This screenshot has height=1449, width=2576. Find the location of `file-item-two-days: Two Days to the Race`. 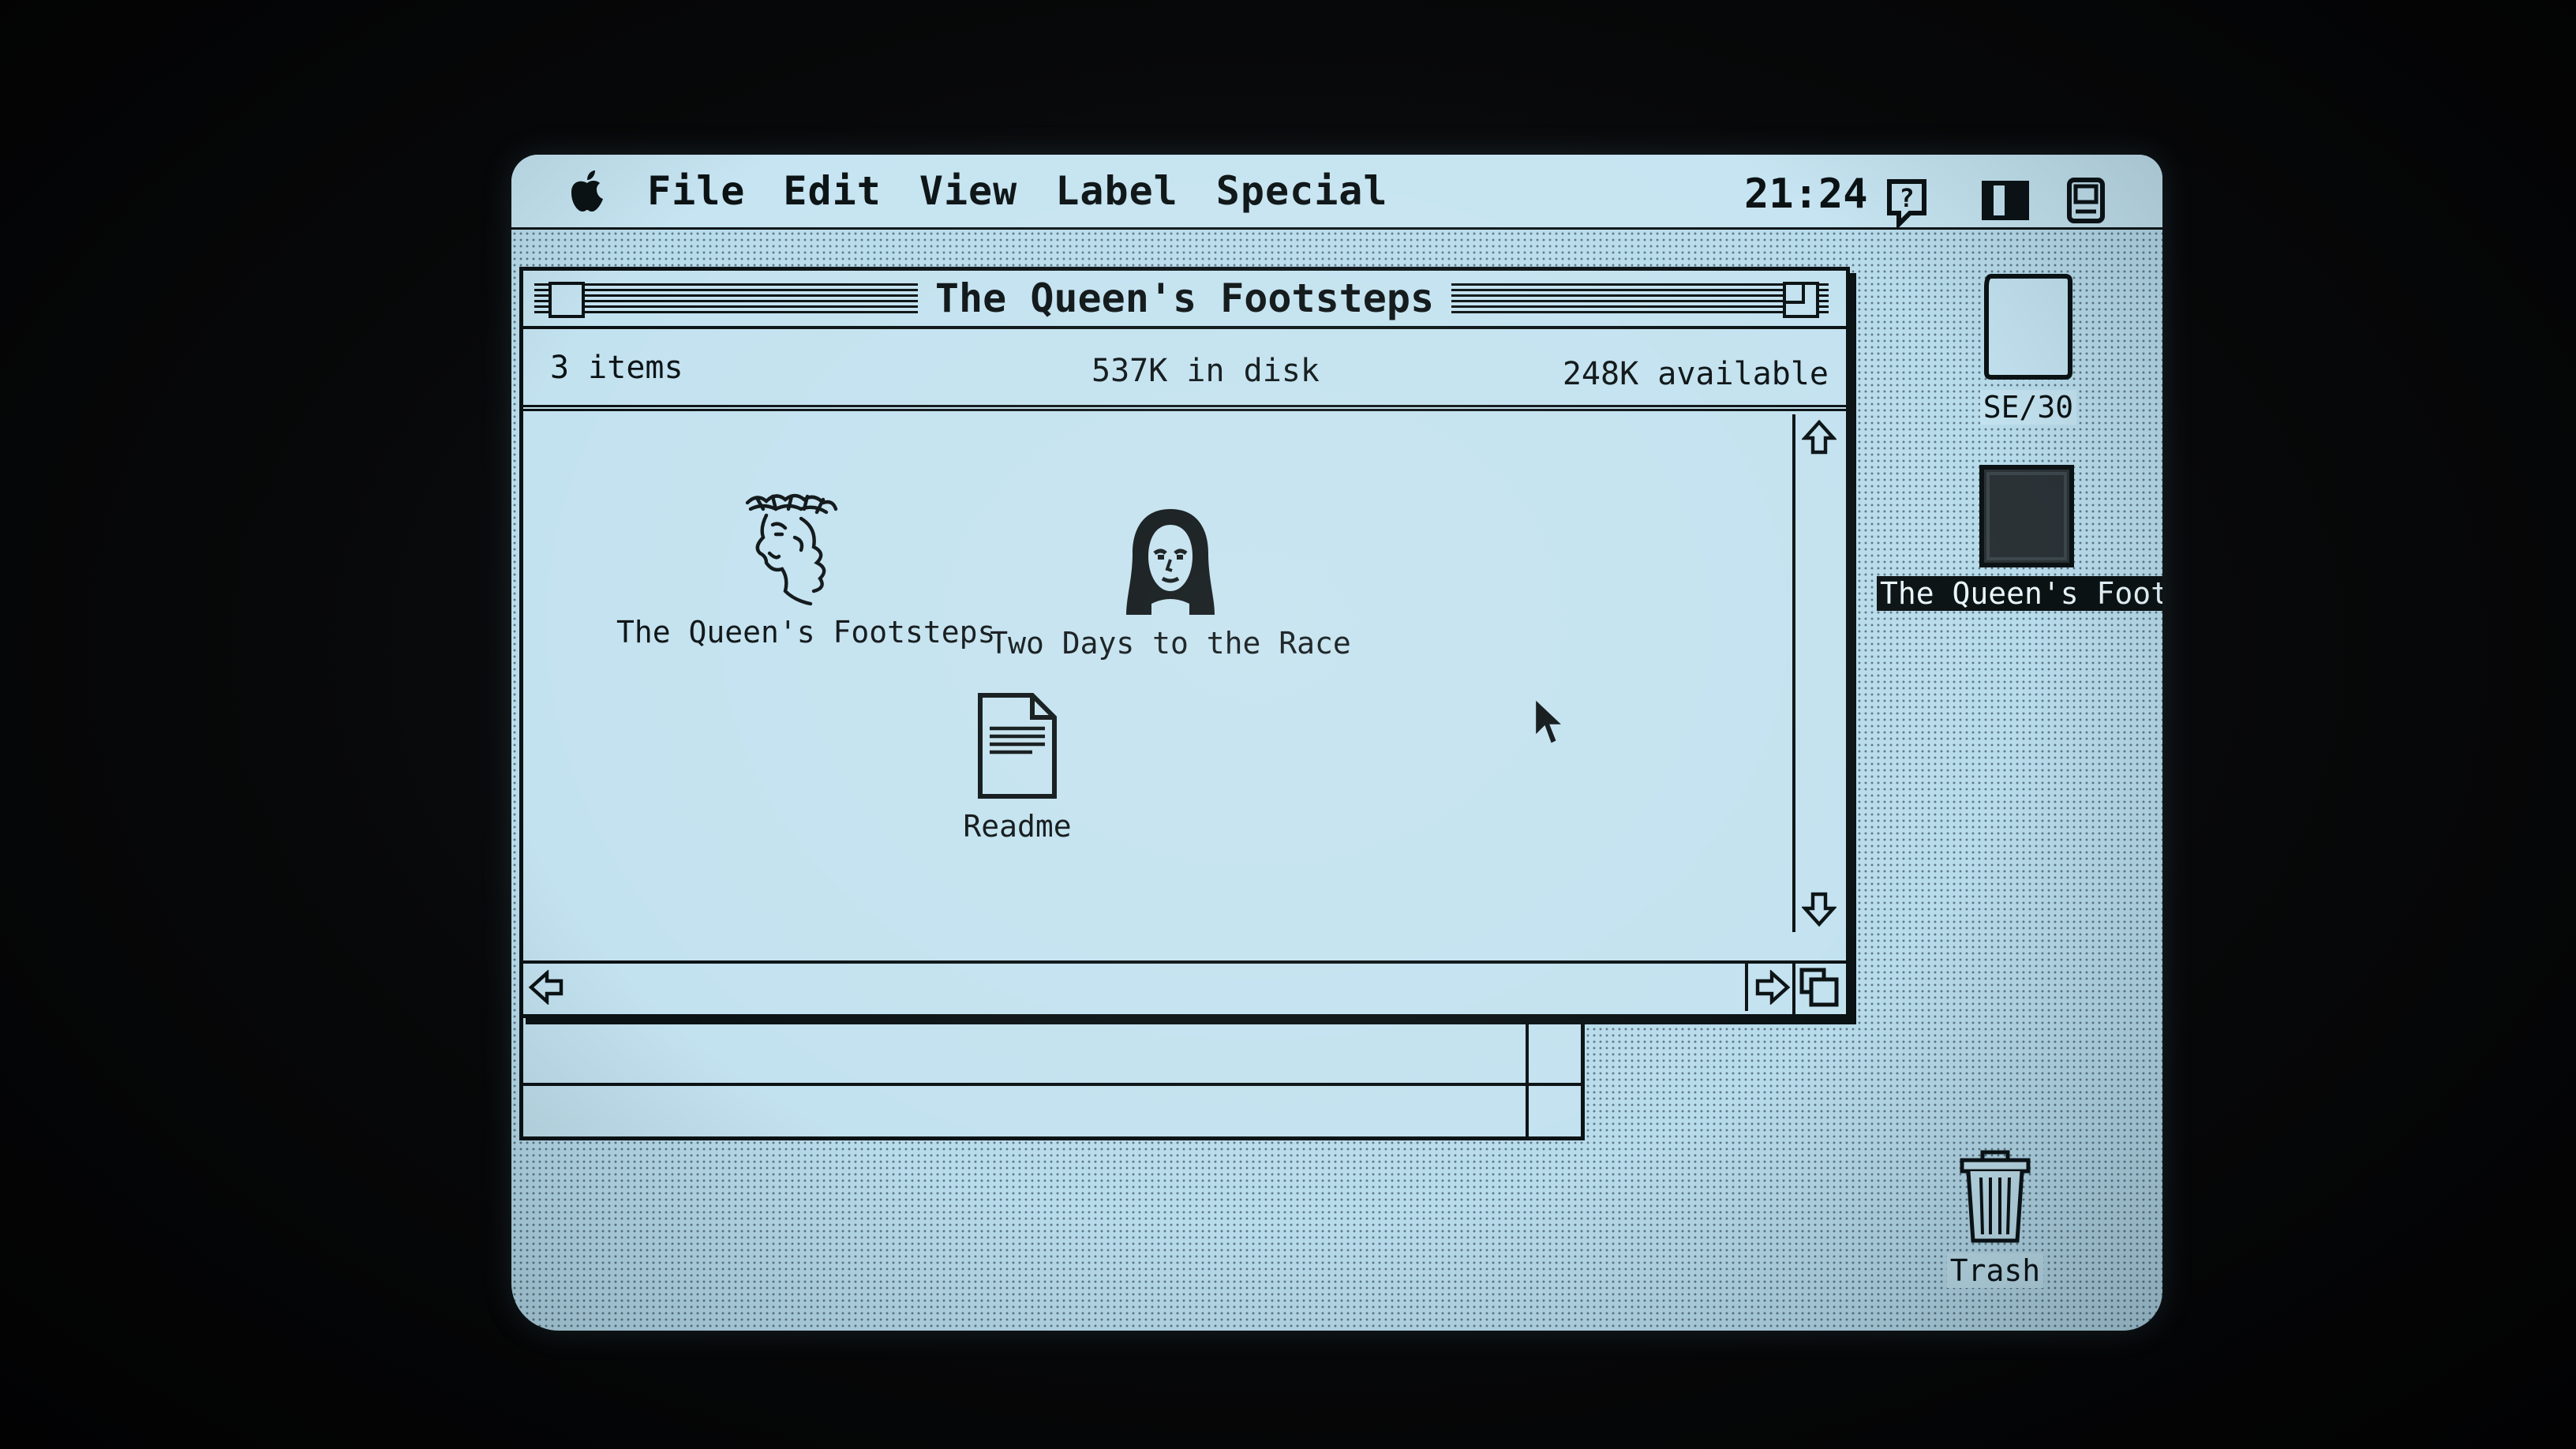

file-item-two-days: Two Days to the Race is located at coordinates (1170, 583).